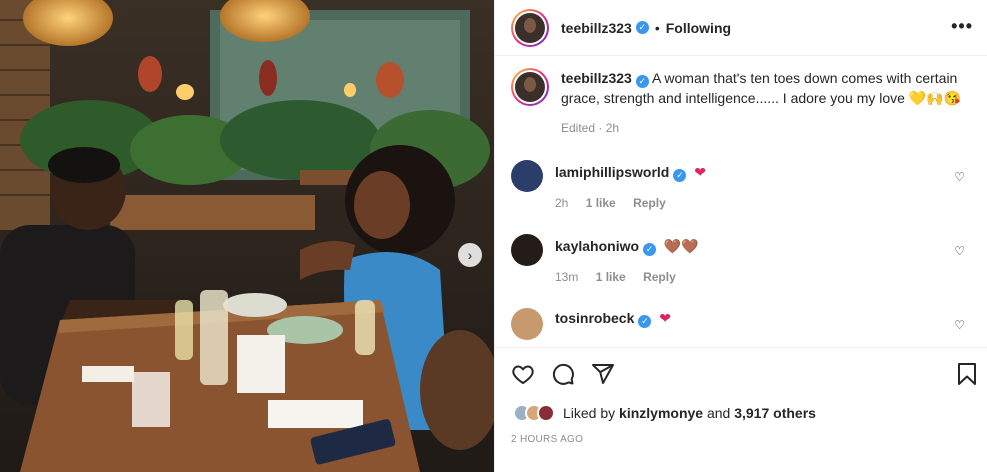 The image size is (987, 472). Describe the element at coordinates (563, 374) in the screenshot. I see `comment-icon` at that location.